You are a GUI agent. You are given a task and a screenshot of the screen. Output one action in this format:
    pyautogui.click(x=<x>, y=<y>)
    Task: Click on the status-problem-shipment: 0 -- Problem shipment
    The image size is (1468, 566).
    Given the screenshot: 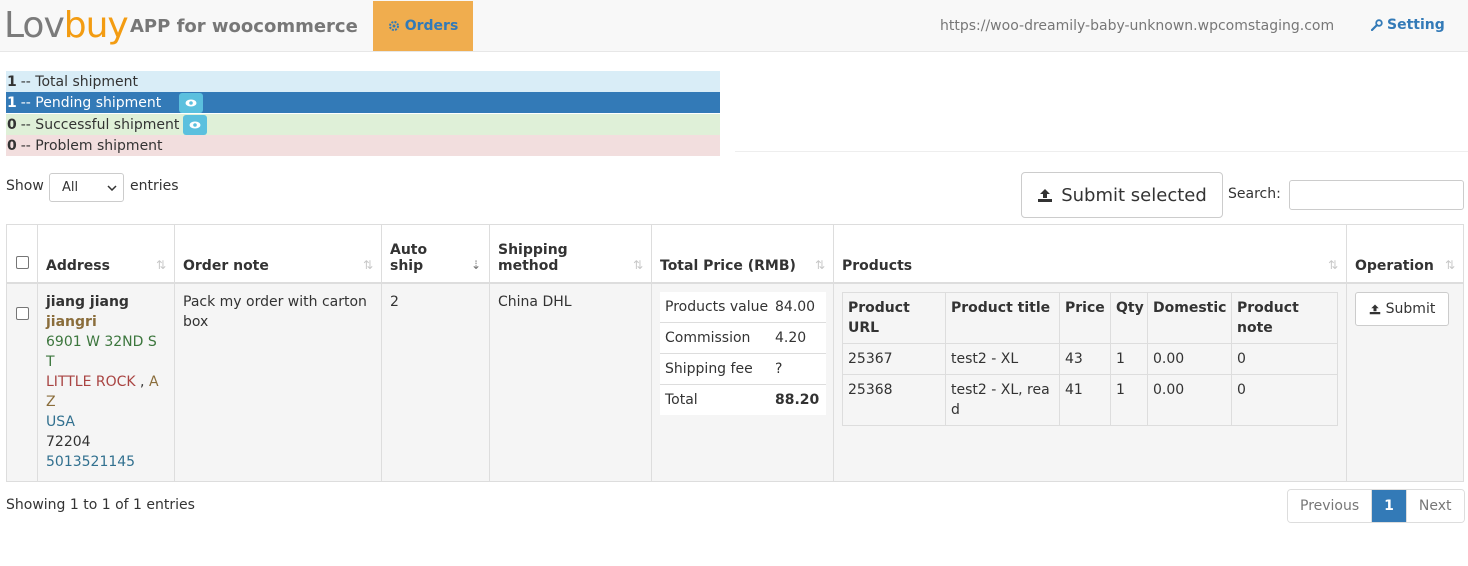 What is the action you would take?
    pyautogui.click(x=363, y=145)
    